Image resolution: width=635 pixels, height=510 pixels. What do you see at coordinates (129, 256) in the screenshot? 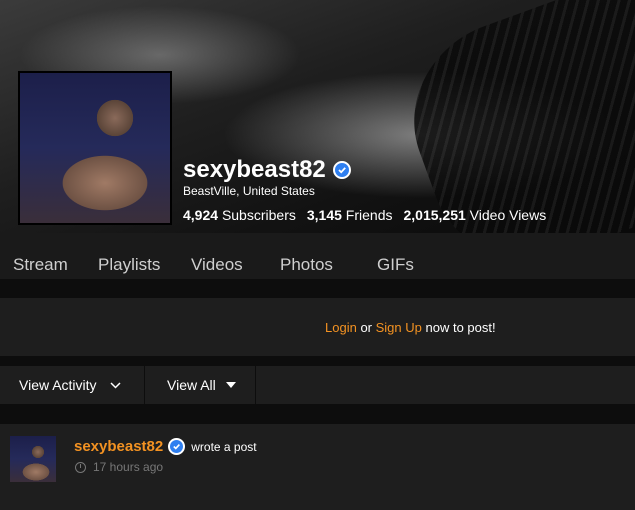
I see `tab-playlists: Playlists` at bounding box center [129, 256].